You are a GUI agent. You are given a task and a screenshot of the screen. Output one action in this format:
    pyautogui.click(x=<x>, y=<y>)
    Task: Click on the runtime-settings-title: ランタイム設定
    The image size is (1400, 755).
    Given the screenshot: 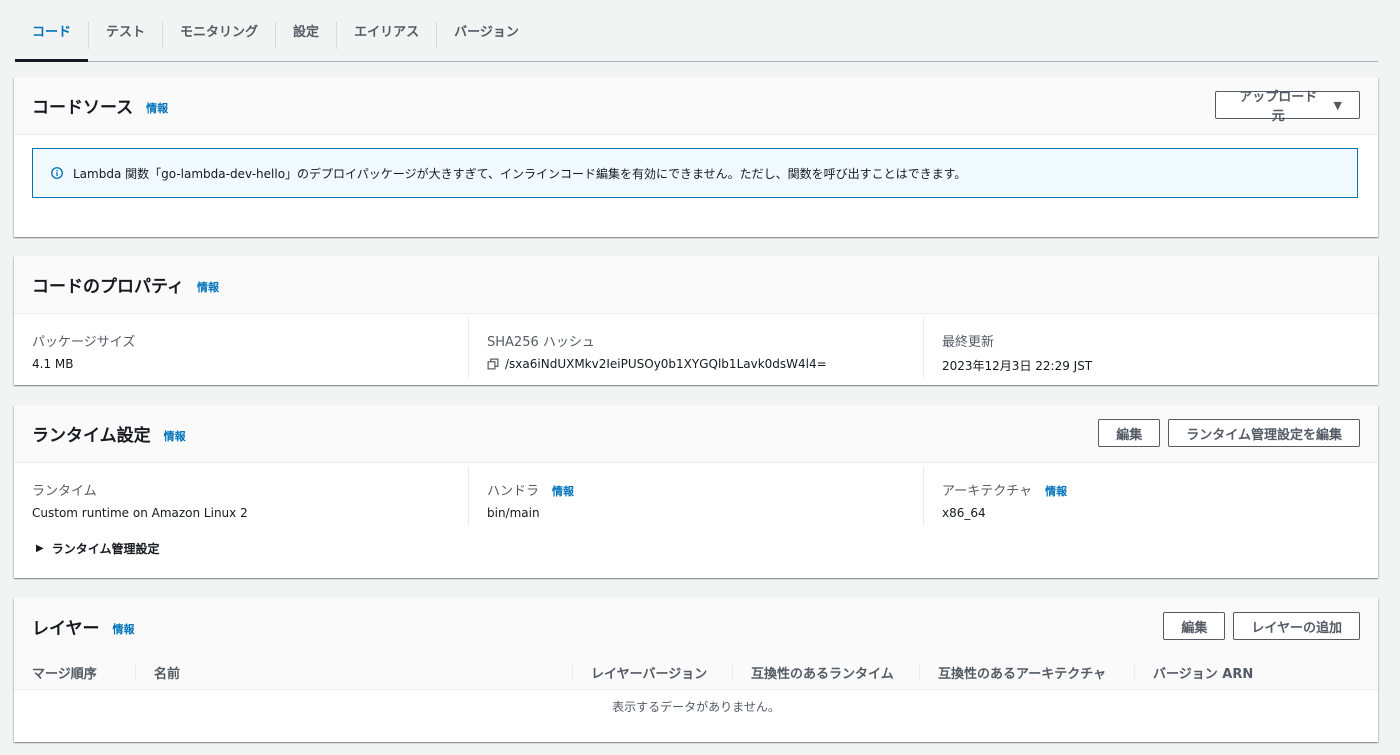 What is the action you would take?
    pyautogui.click(x=91, y=436)
    